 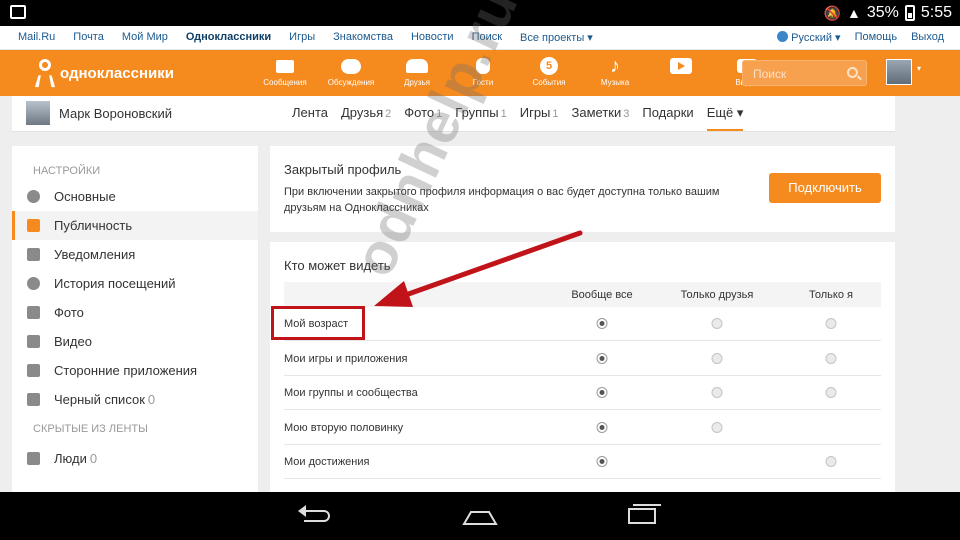 What do you see at coordinates (927, 37) in the screenshot?
I see `logout-link: Выход` at bounding box center [927, 37].